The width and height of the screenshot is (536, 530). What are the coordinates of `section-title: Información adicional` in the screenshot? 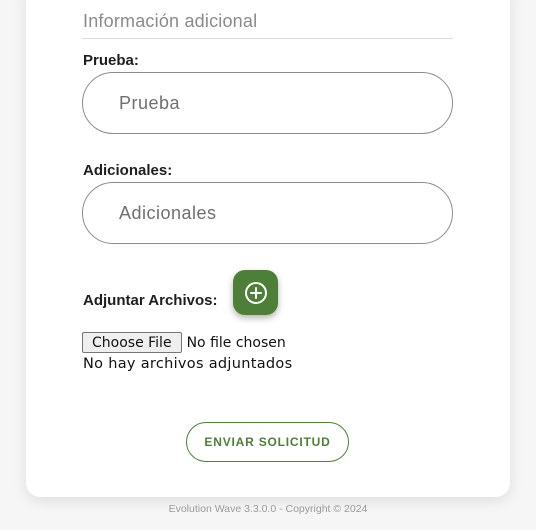 It's located at (170, 21).